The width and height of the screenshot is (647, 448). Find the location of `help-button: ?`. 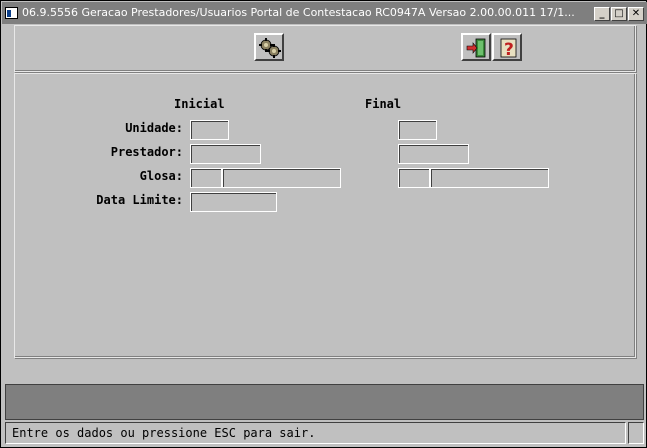

help-button: ? is located at coordinates (507, 47).